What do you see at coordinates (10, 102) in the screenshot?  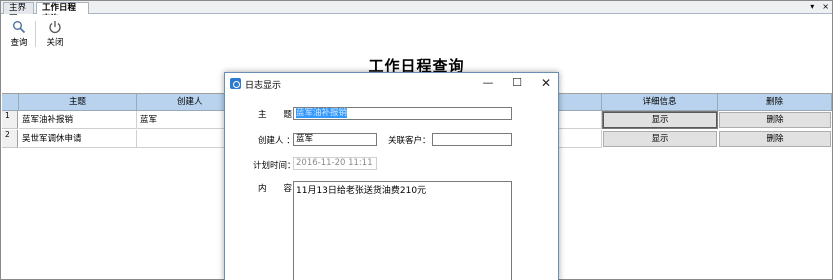 I see `grid-corner-header` at bounding box center [10, 102].